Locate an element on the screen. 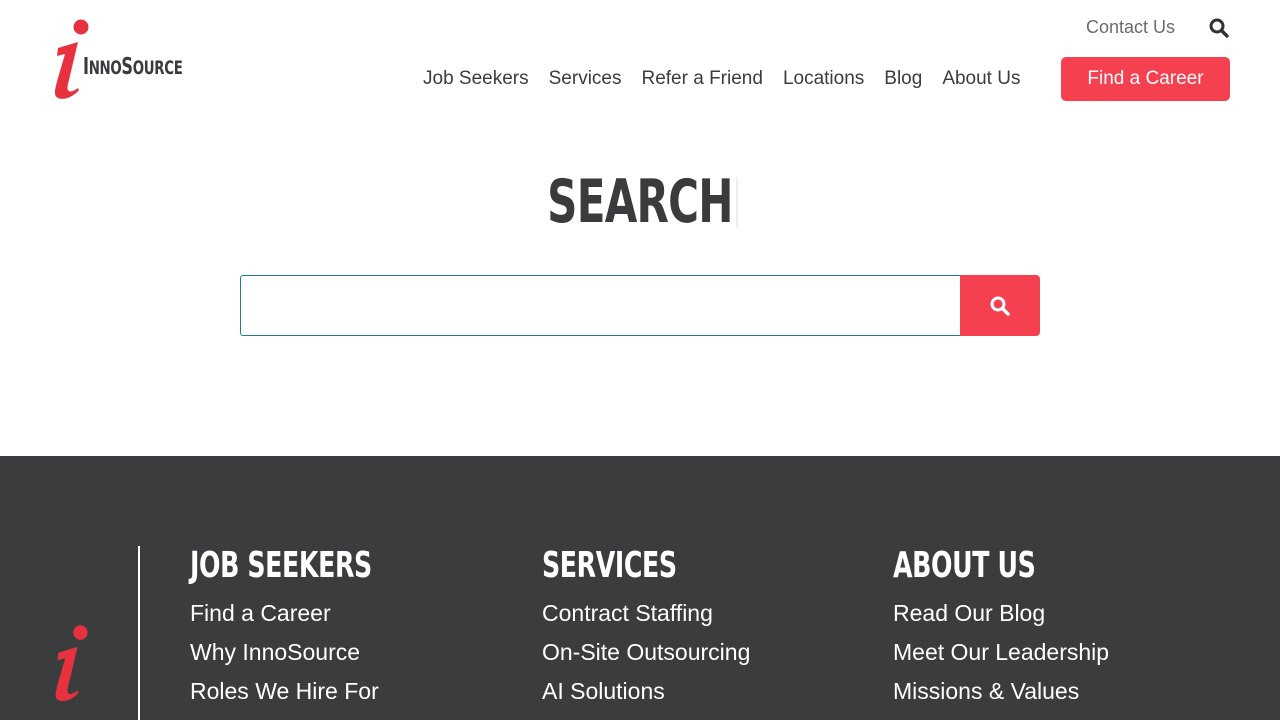  contact-us-link: Contact Us is located at coordinates (1130, 27).